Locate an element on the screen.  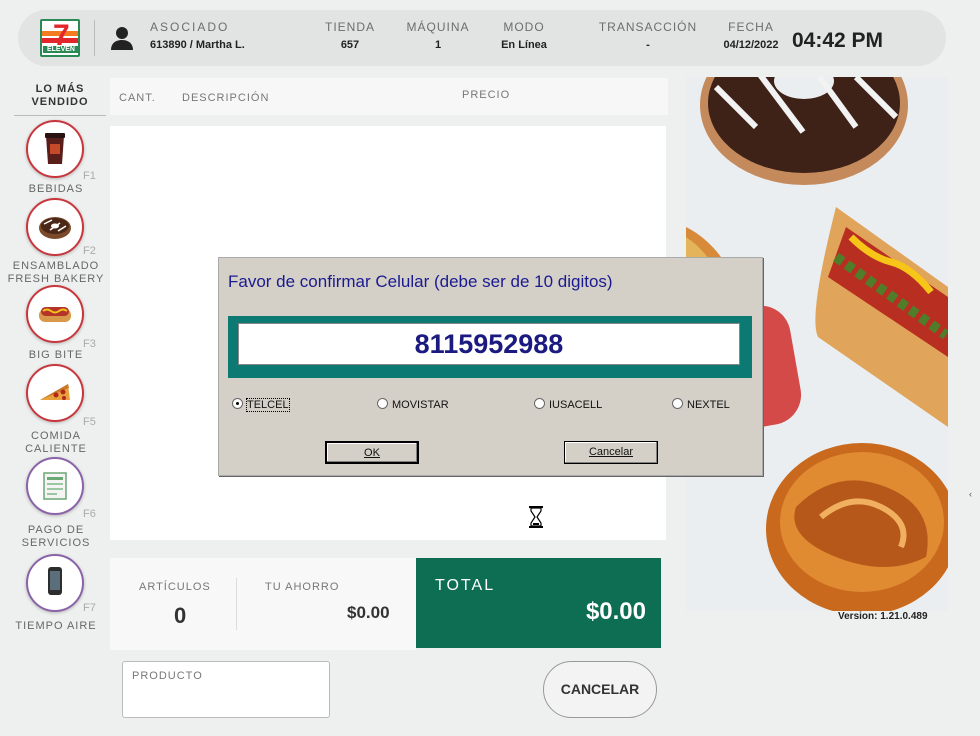
mode-field: MODO En Línea is located at coordinates (524, 35).